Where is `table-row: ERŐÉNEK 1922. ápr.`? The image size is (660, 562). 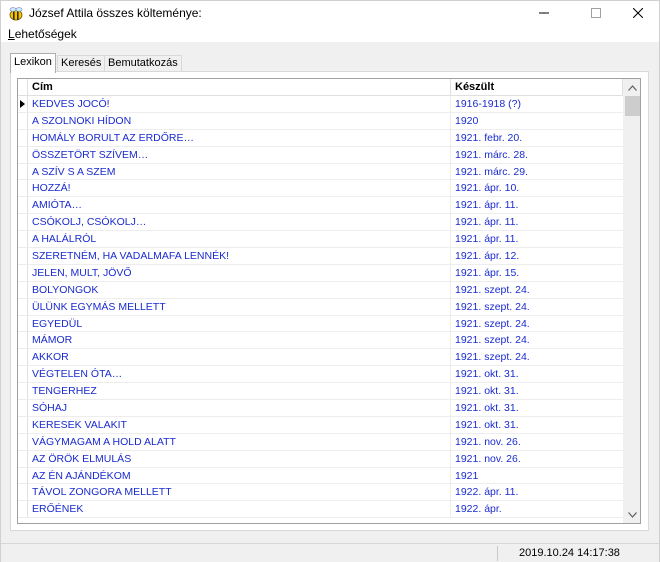 table-row: ERŐÉNEK 1922. ápr. is located at coordinates (320, 510).